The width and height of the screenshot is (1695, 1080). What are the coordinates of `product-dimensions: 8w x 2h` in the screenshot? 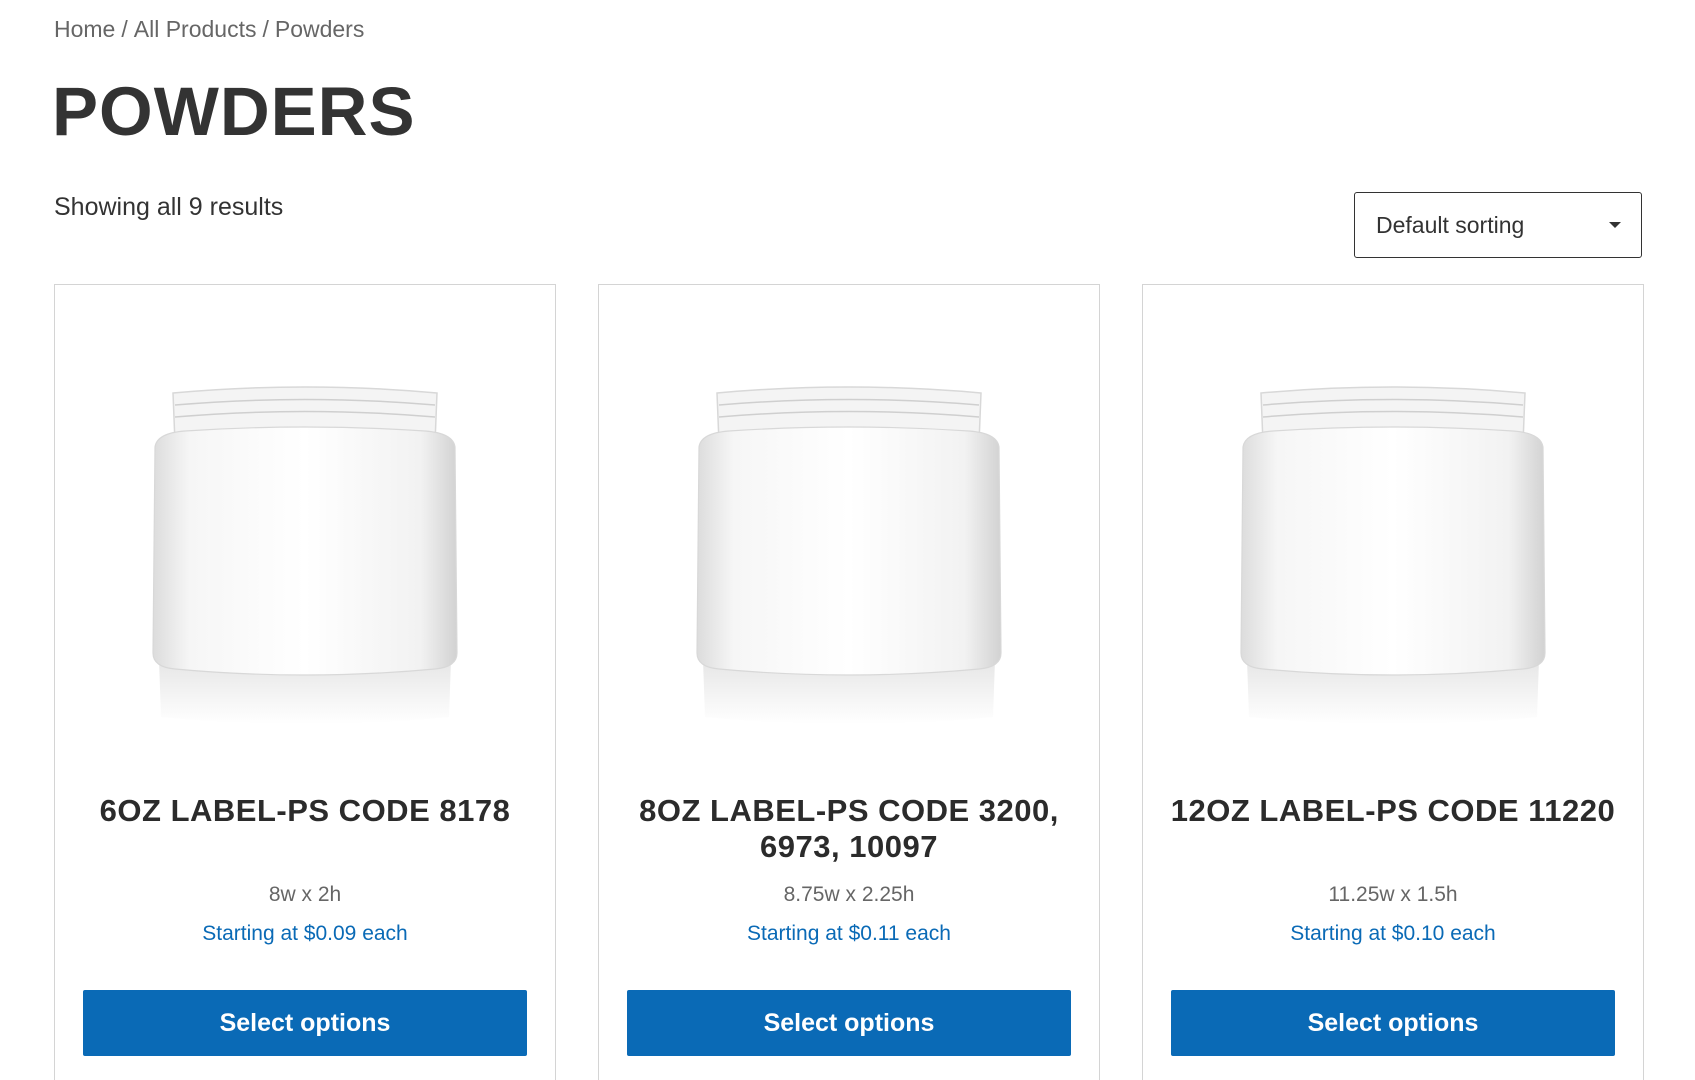 It's located at (305, 894).